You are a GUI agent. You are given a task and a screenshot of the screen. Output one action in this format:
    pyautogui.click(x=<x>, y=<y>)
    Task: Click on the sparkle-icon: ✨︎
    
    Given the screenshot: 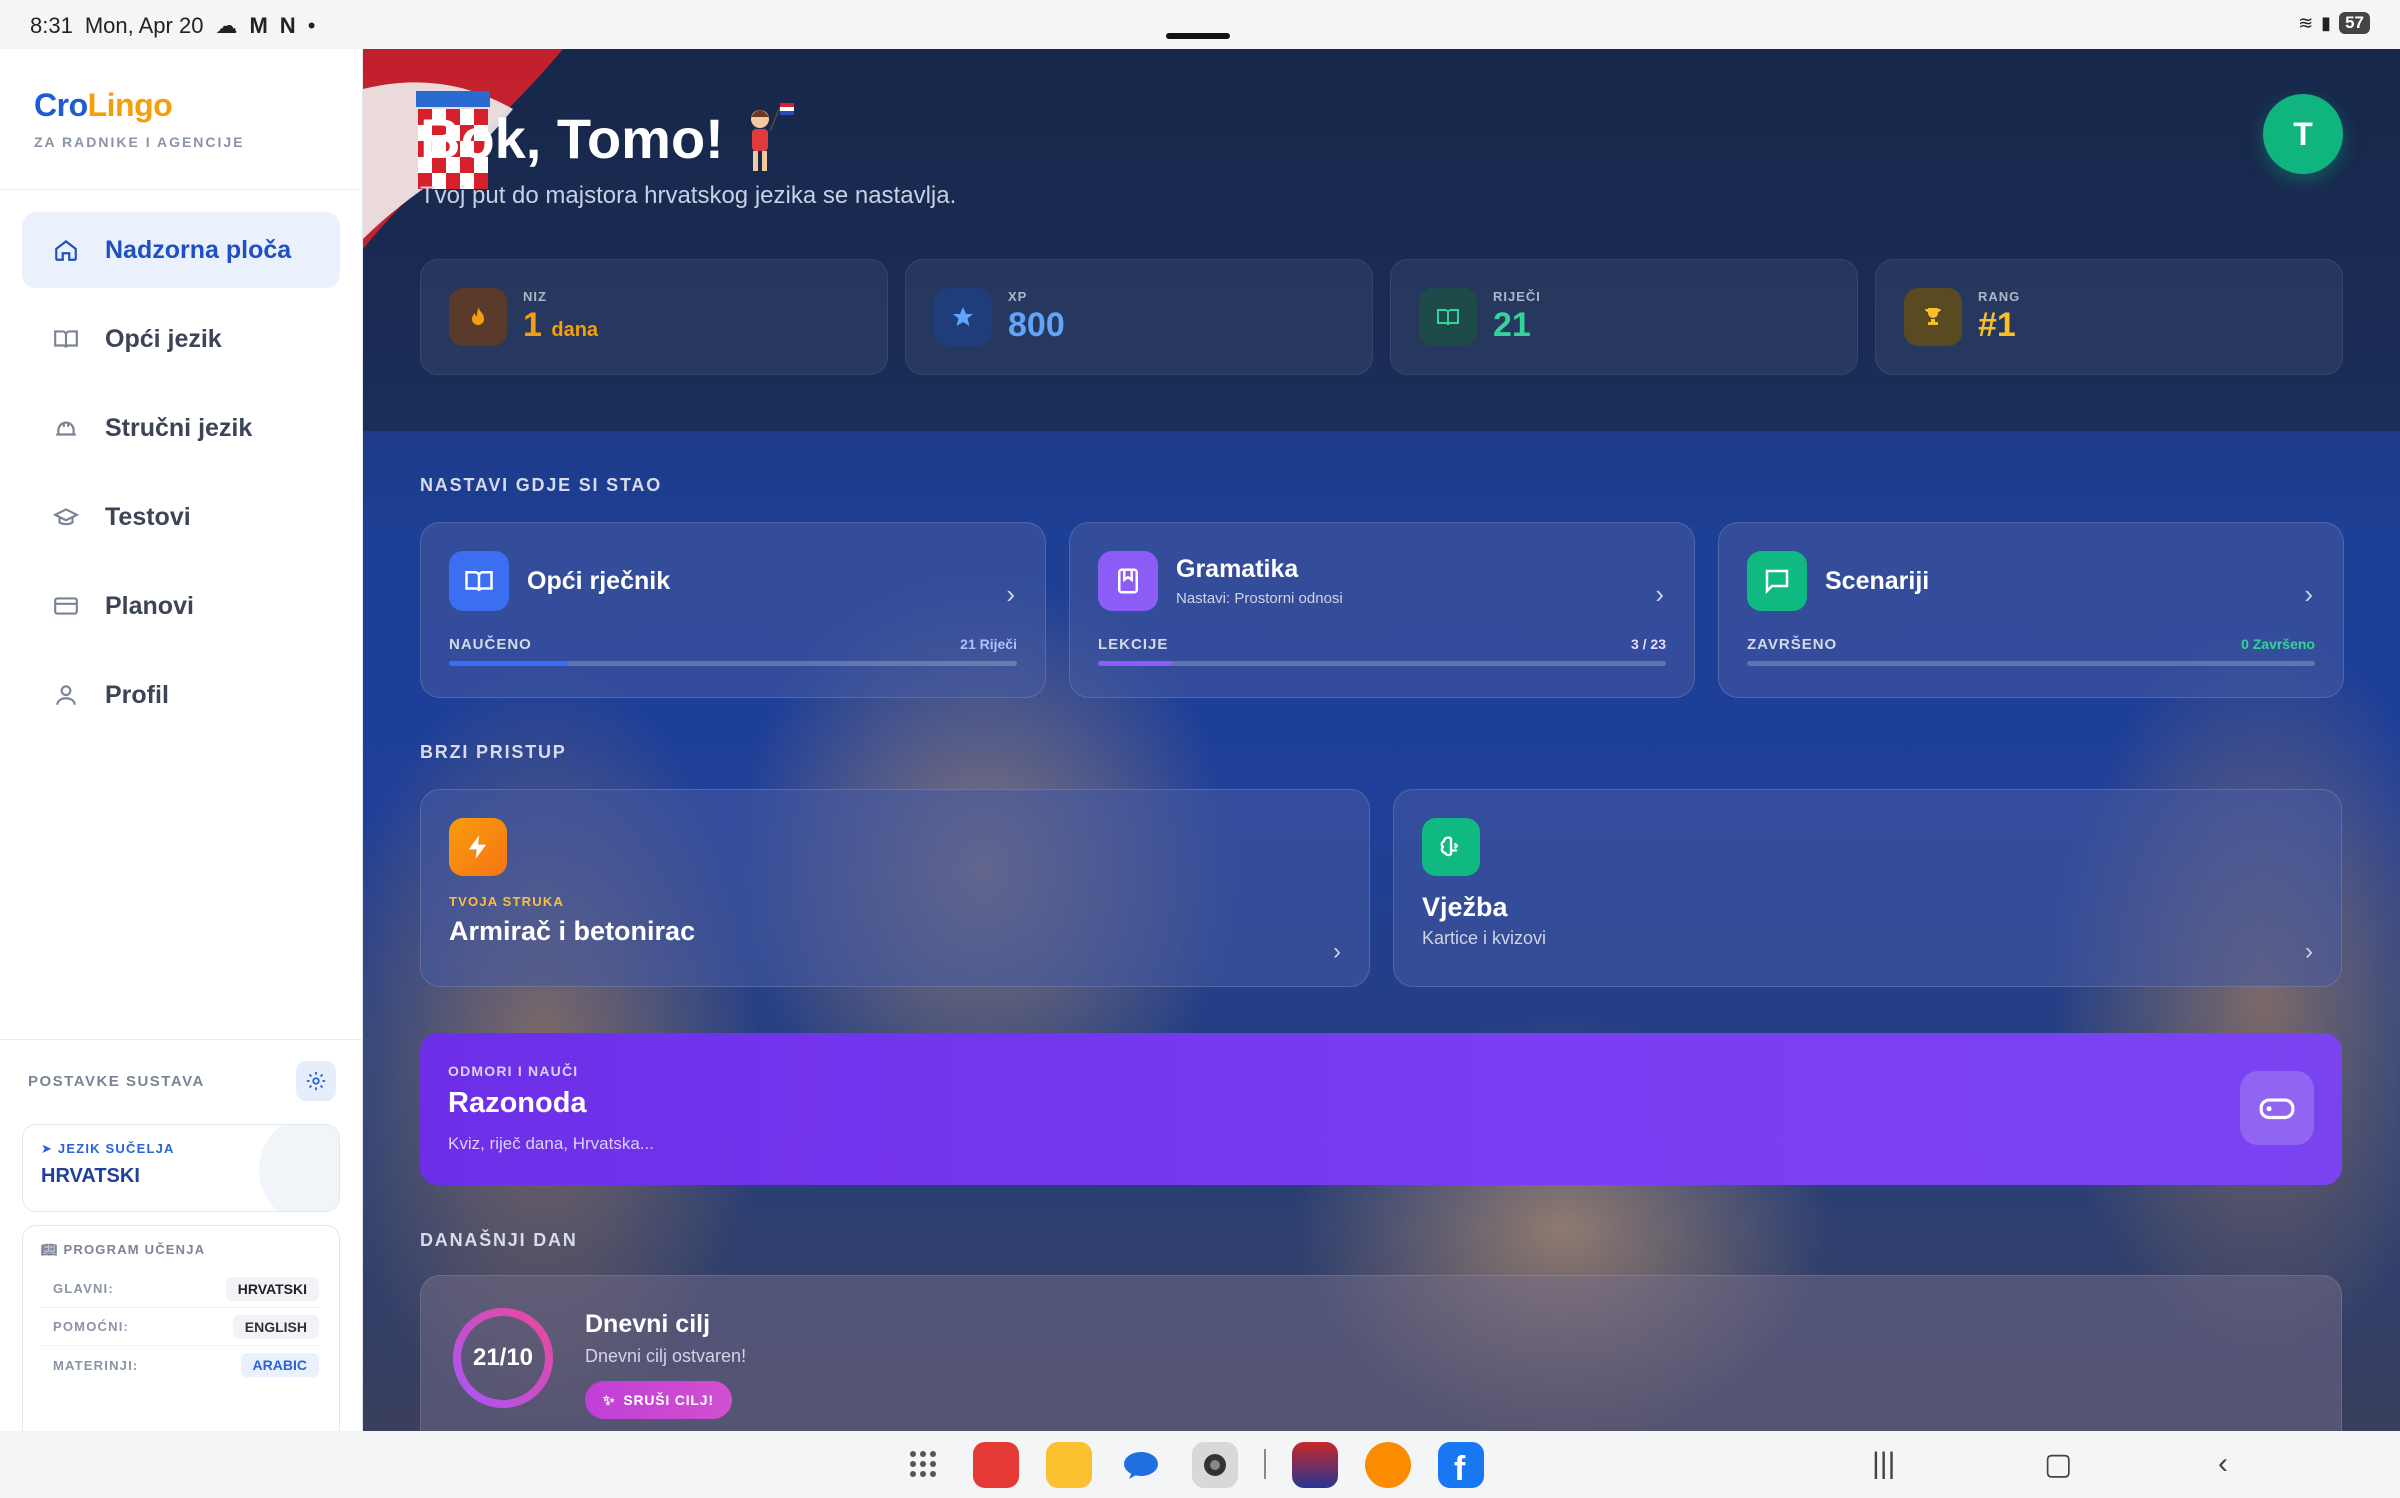 What is the action you would take?
    pyautogui.click(x=609, y=1399)
    